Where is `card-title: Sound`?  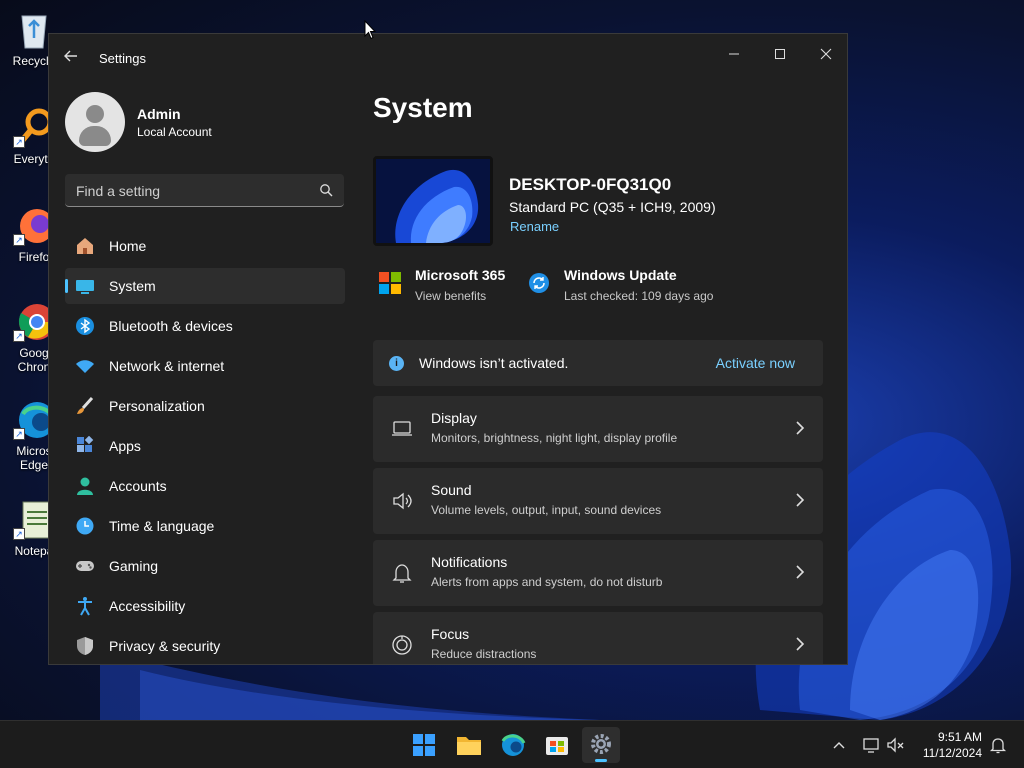 card-title: Sound is located at coordinates (451, 490).